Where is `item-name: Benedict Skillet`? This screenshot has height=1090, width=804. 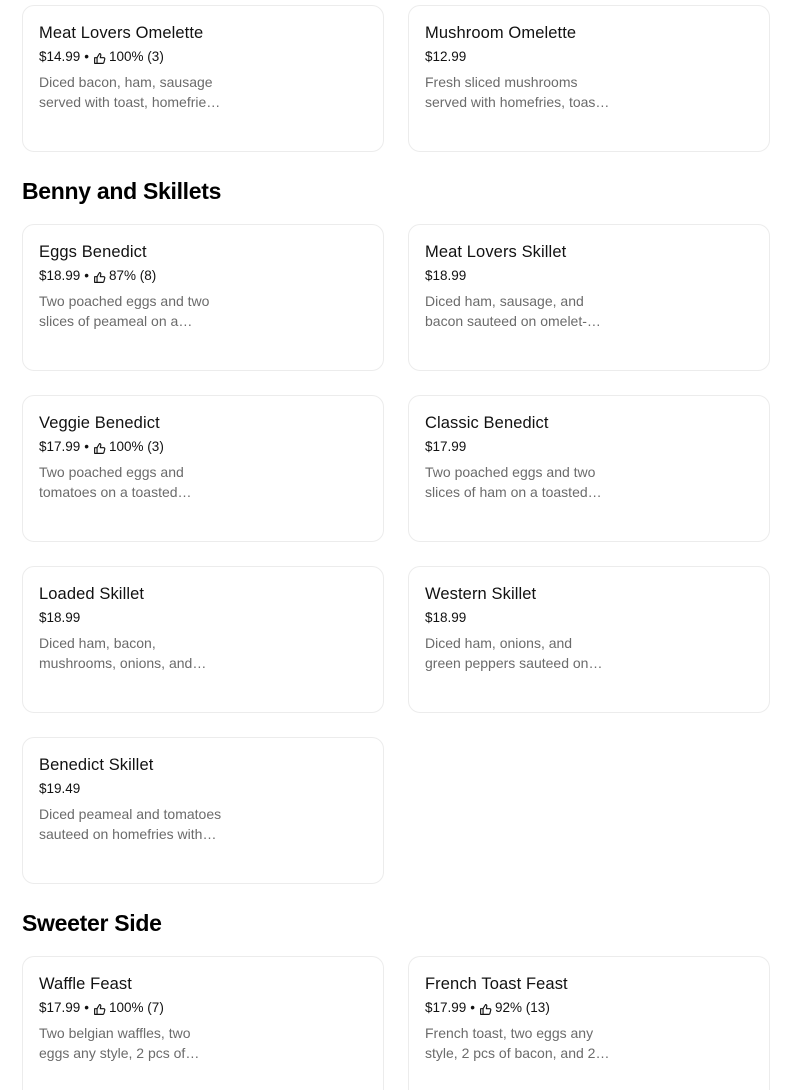
item-name: Benedict Skillet is located at coordinates (96, 765).